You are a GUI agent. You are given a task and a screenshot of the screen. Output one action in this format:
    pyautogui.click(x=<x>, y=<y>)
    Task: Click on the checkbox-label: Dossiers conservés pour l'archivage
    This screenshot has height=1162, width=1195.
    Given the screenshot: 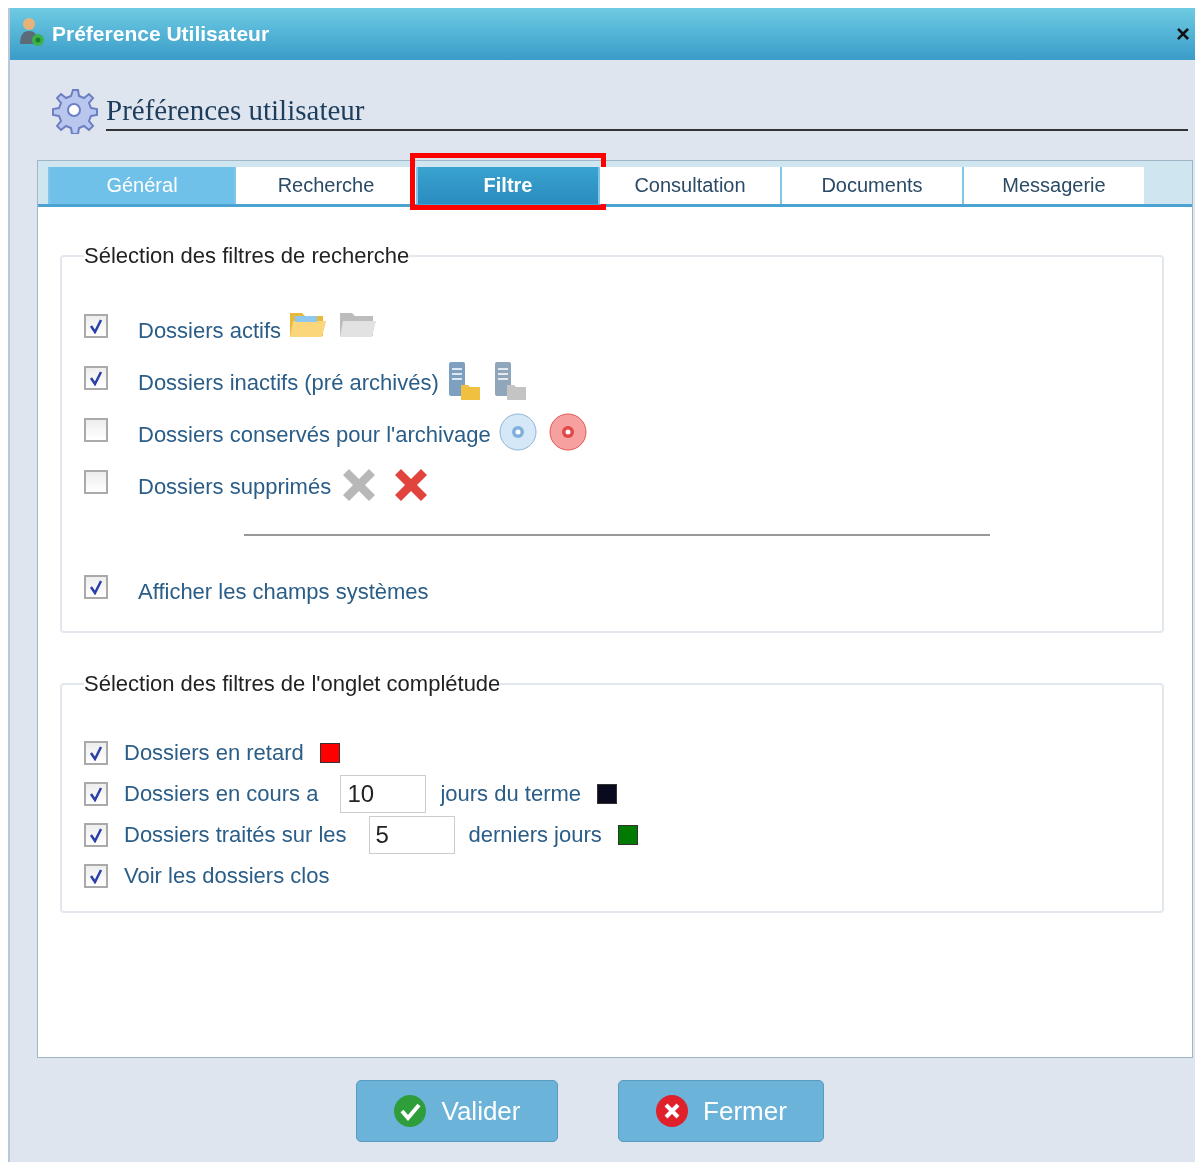 What is the action you would take?
    pyautogui.click(x=314, y=435)
    